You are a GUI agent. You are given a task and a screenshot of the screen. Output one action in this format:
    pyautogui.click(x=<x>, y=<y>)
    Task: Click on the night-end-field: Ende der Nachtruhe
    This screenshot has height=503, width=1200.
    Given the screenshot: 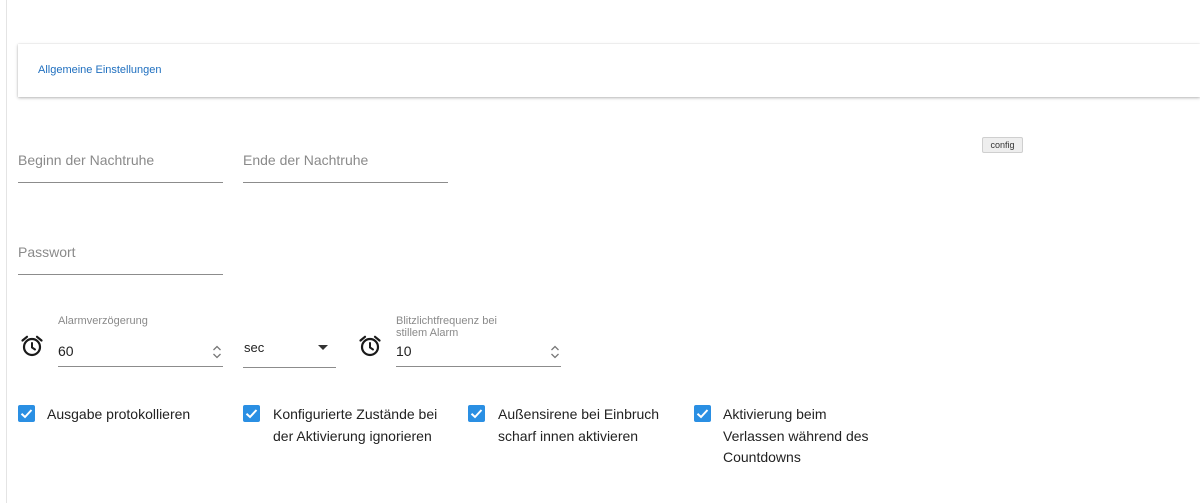 What is the action you would take?
    pyautogui.click(x=345, y=161)
    